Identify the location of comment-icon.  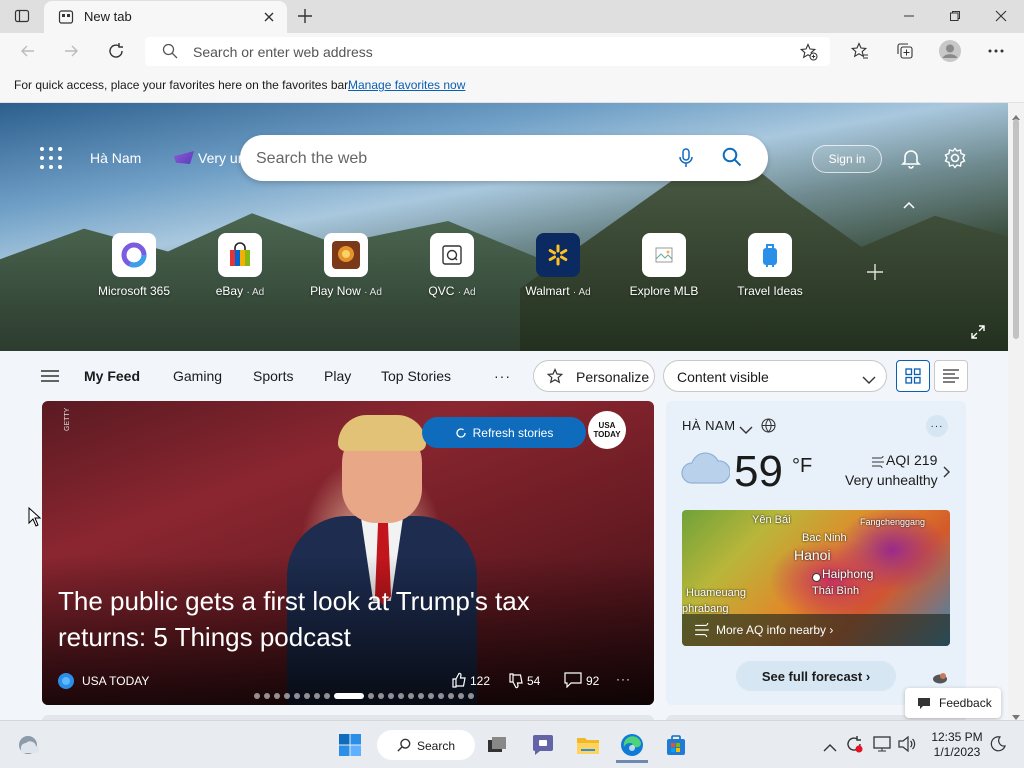
(573, 681).